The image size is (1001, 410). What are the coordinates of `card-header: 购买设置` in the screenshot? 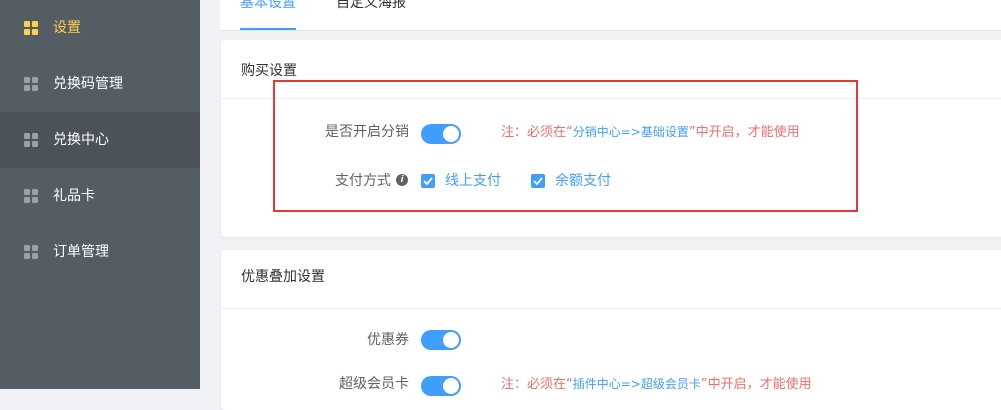 It's located at (611, 69).